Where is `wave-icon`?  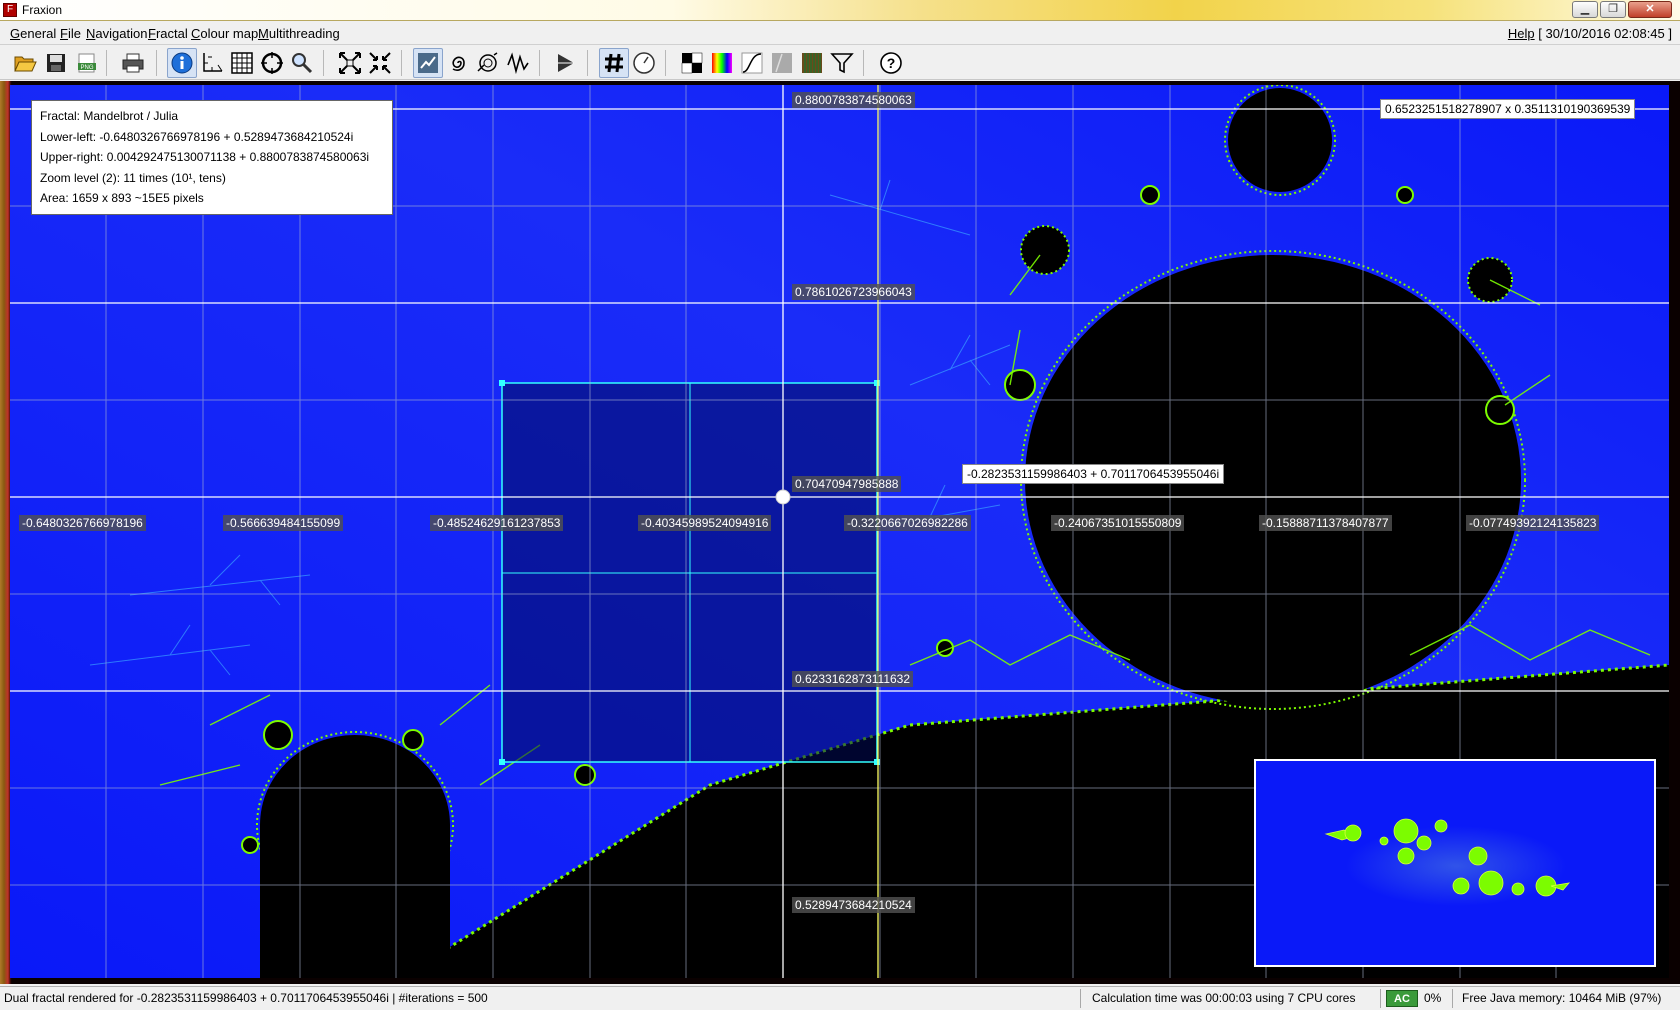 wave-icon is located at coordinates (518, 63).